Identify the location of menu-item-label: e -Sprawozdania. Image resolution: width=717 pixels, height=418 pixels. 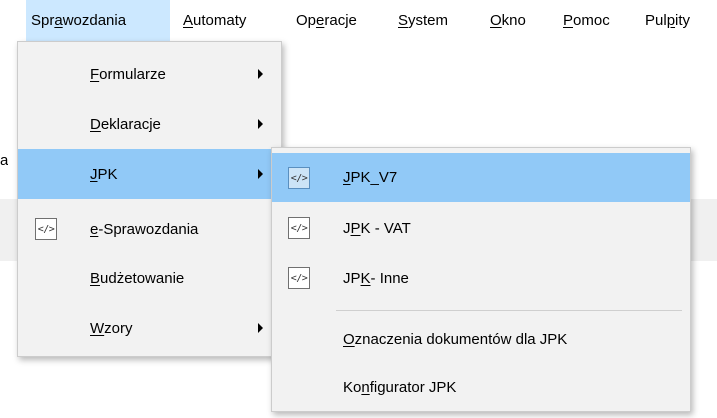
(144, 229).